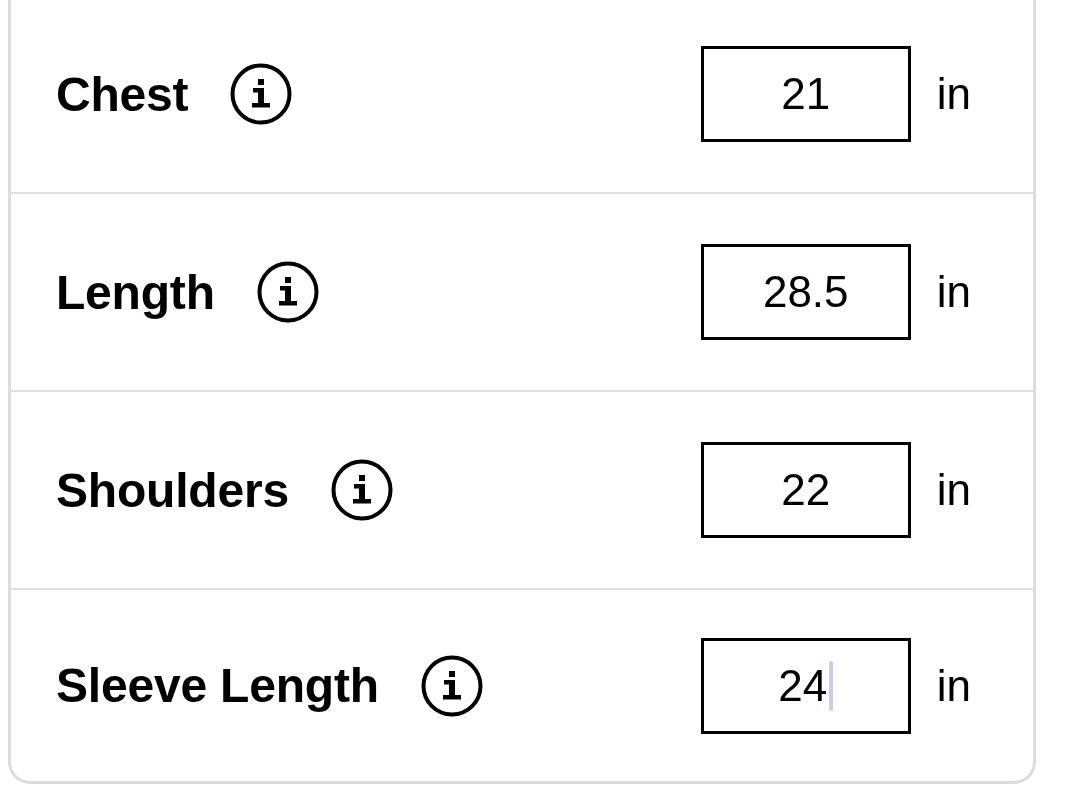 Image resolution: width=1084 pixels, height=807 pixels. What do you see at coordinates (805, 292) in the screenshot?
I see `measurement-input-field: 28.5` at bounding box center [805, 292].